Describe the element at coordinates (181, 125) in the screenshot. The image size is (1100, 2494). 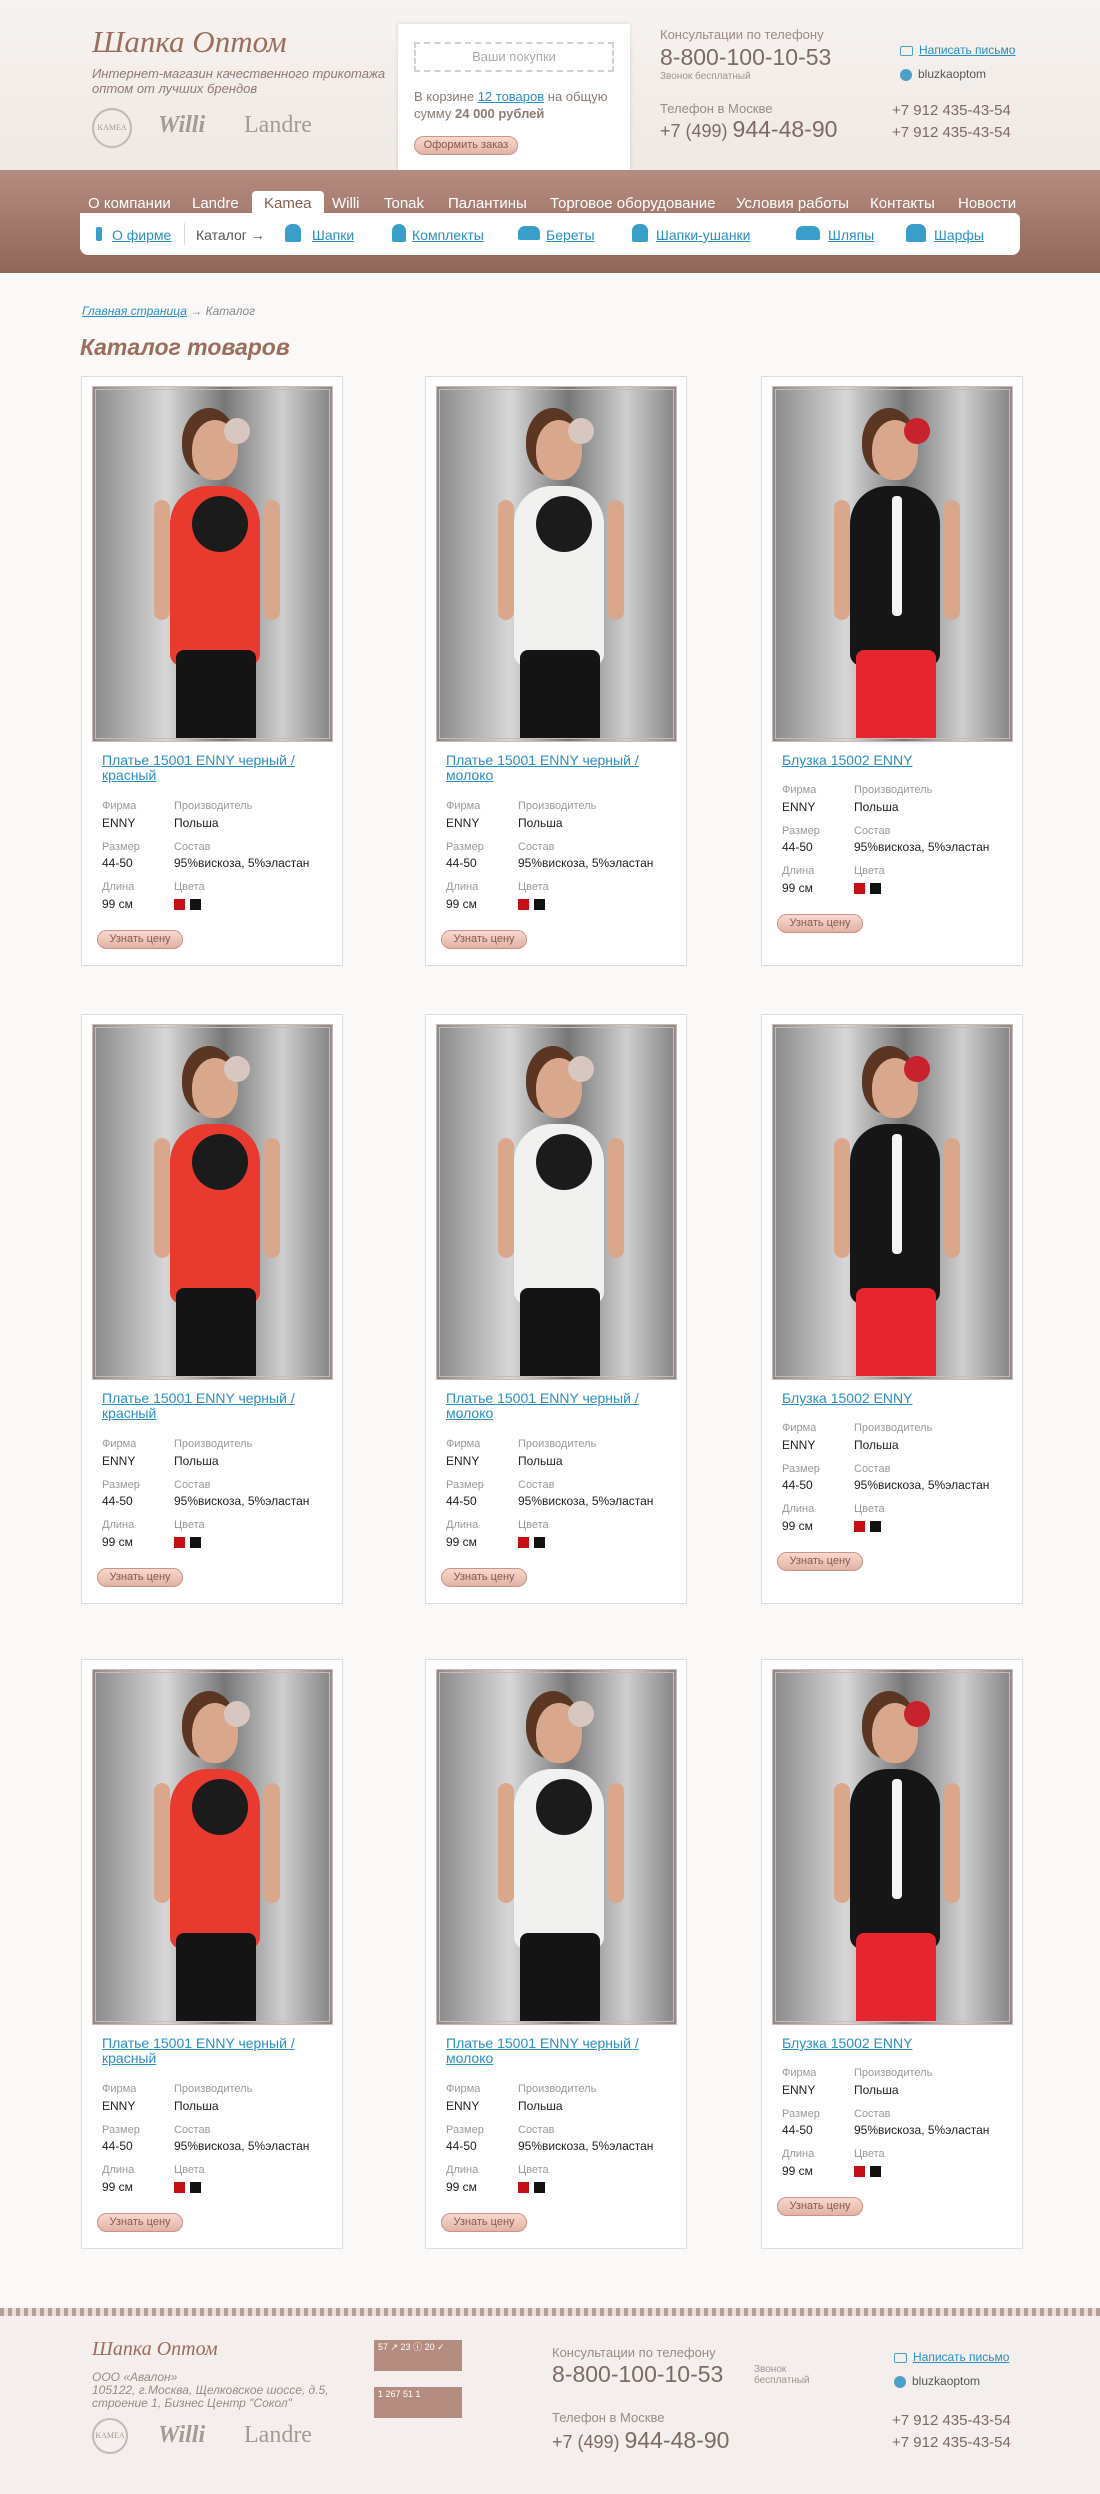
I see `brand-logo-willi: Willi` at that location.